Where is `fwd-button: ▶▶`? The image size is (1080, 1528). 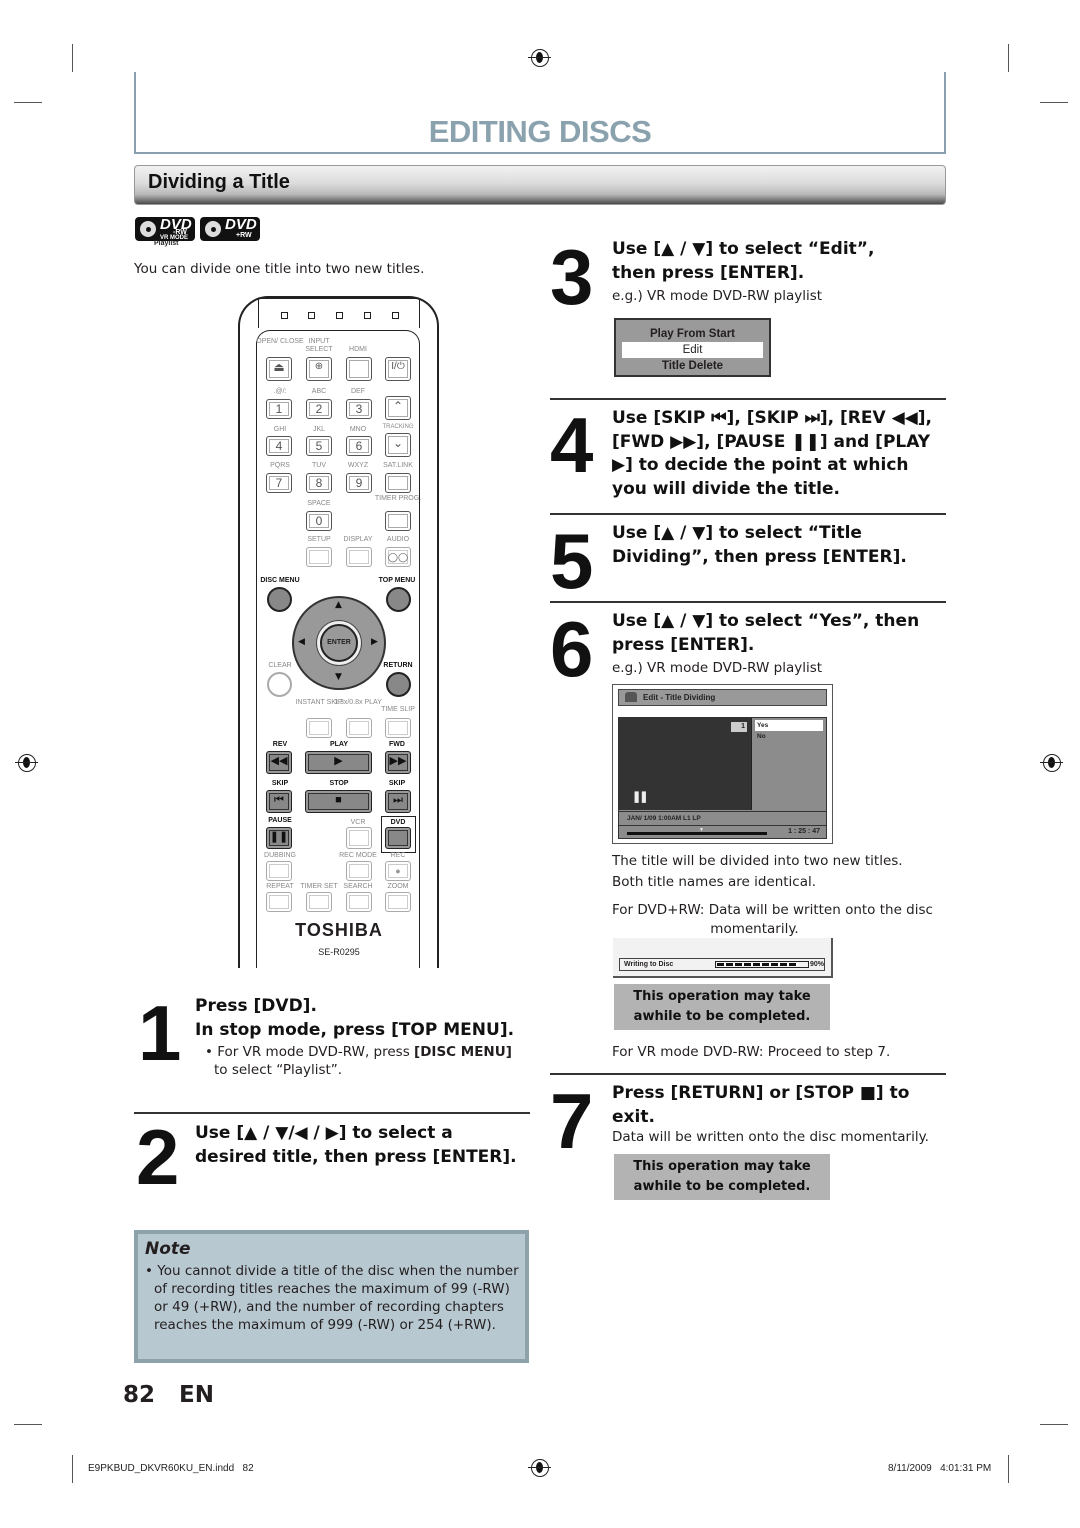 fwd-button: ▶▶ is located at coordinates (398, 762).